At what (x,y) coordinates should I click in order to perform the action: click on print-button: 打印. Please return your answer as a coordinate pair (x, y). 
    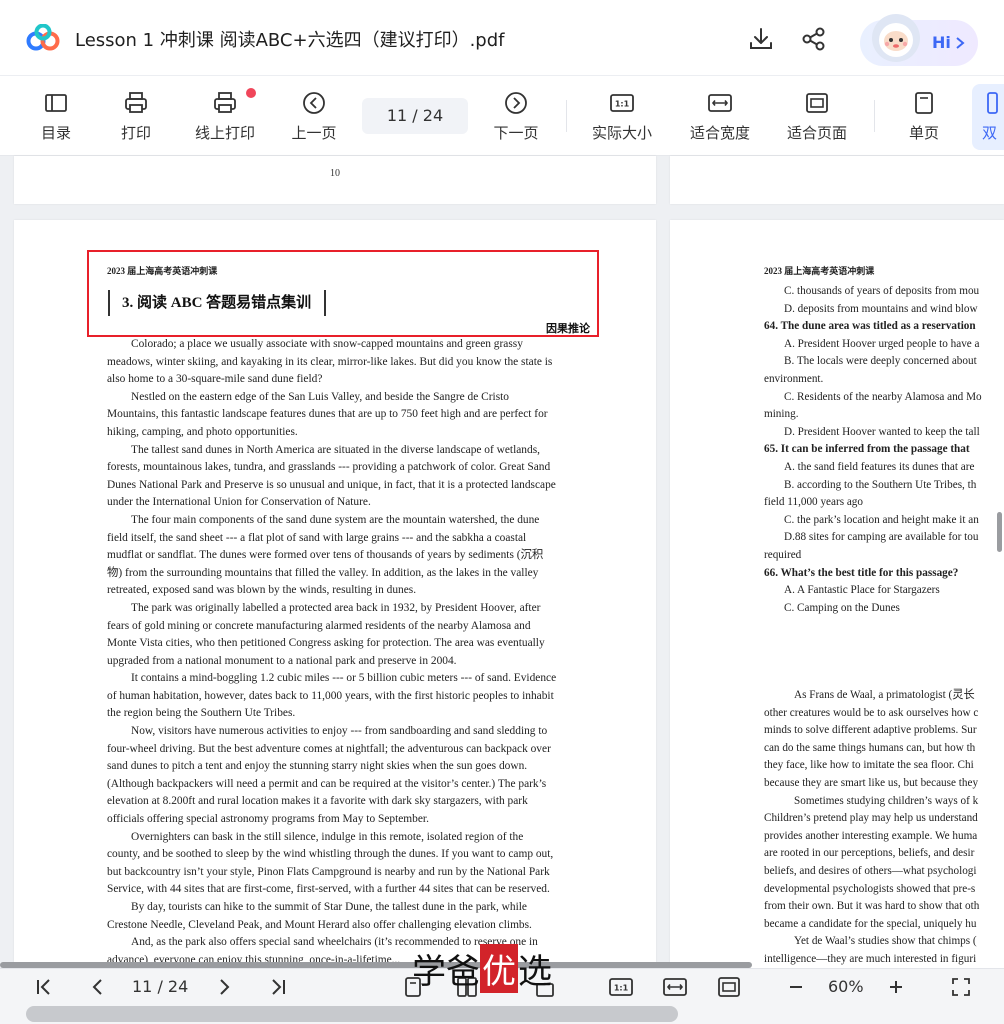
    Looking at the image, I should click on (136, 120).